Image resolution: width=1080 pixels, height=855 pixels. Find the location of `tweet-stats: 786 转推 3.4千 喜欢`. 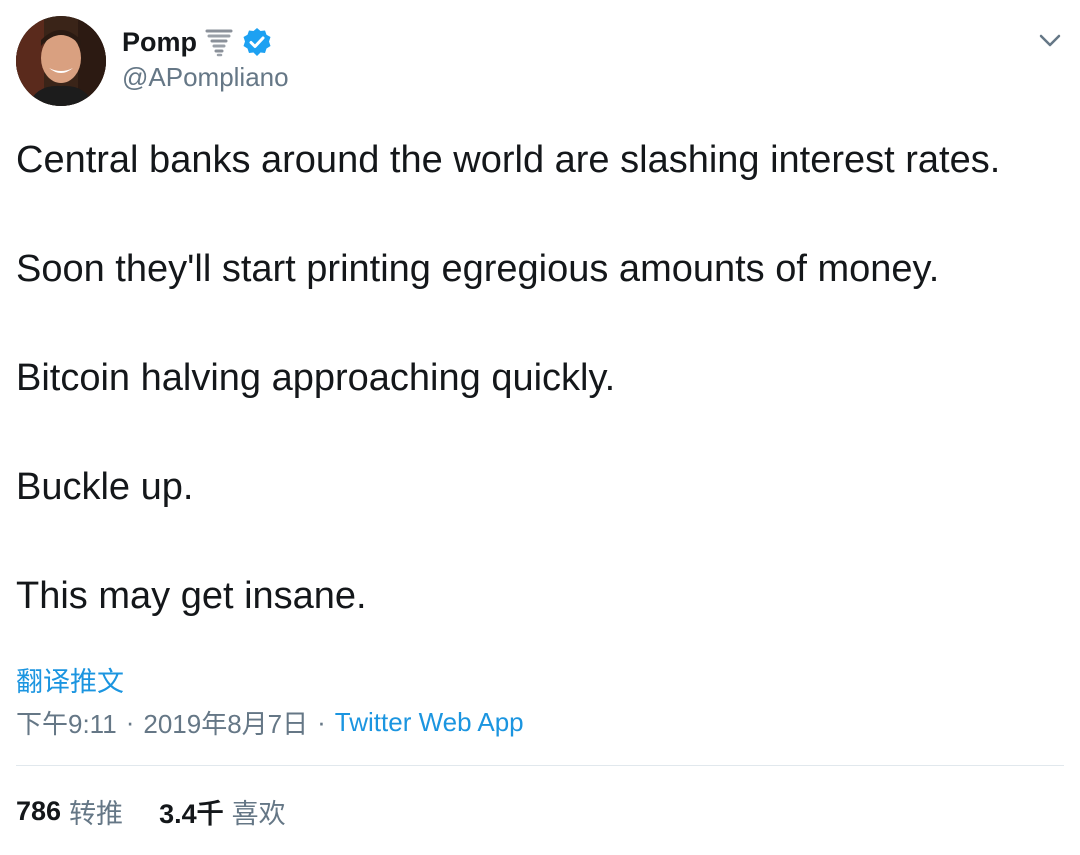

tweet-stats: 786 转推 3.4千 喜欢 is located at coordinates (151, 811).